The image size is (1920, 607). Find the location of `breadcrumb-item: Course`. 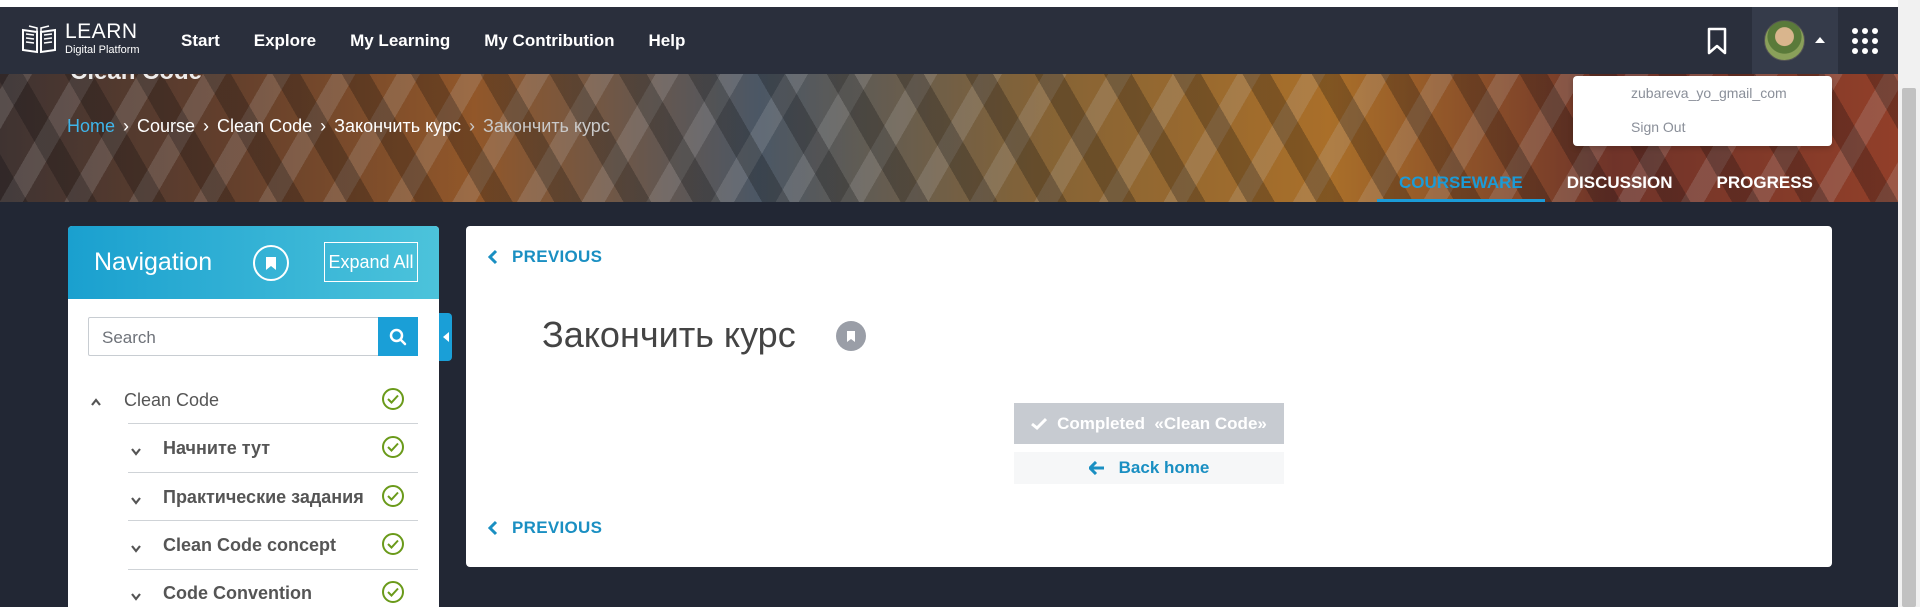

breadcrumb-item: Course is located at coordinates (166, 126).